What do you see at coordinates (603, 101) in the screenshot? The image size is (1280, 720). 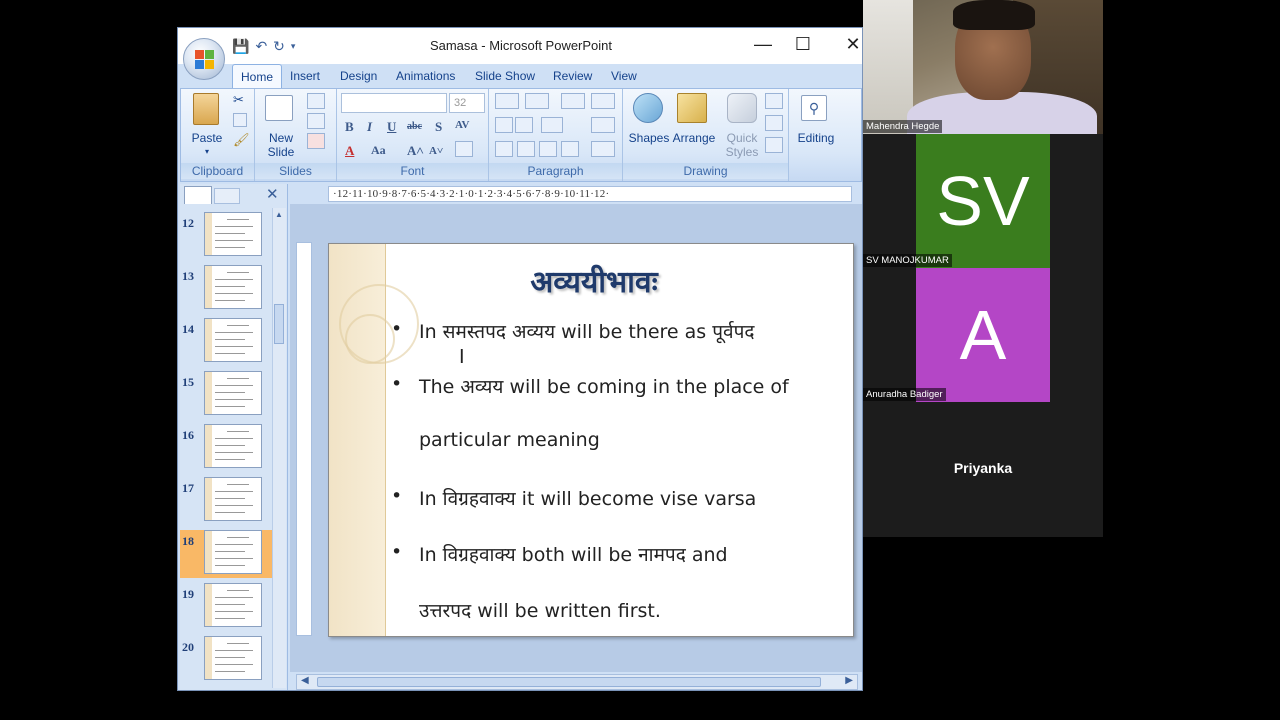 I see `text-direction-icon` at bounding box center [603, 101].